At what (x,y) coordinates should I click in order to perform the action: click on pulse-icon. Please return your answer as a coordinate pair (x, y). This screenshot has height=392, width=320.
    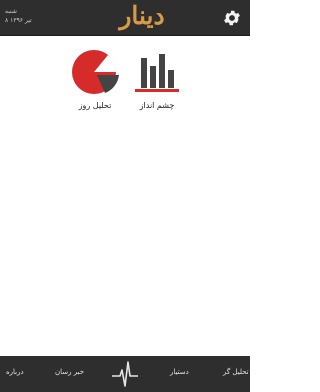
    Looking at the image, I should click on (125, 374).